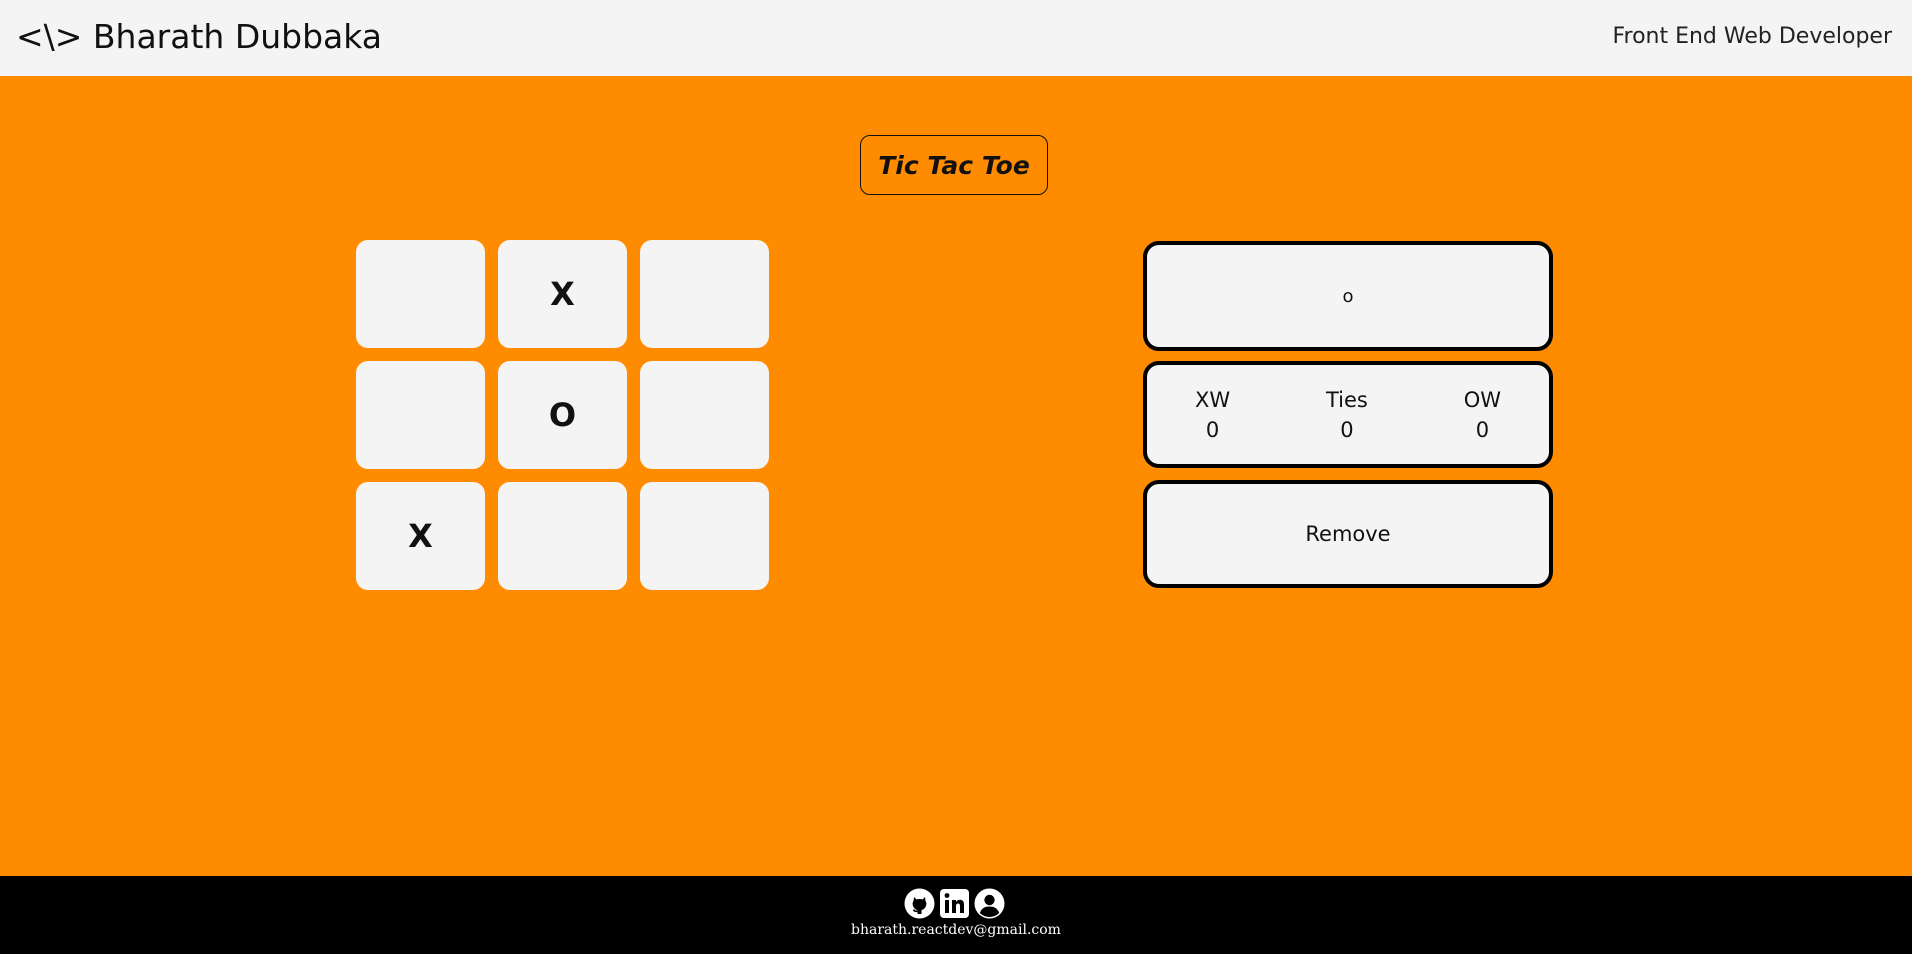  Describe the element at coordinates (562, 415) in the screenshot. I see `board-cell-5: O` at that location.